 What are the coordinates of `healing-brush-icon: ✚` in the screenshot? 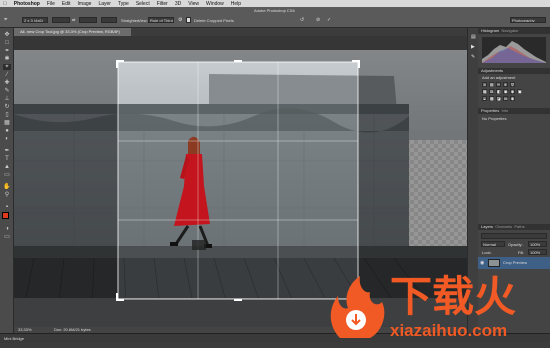 It's located at (7, 83).